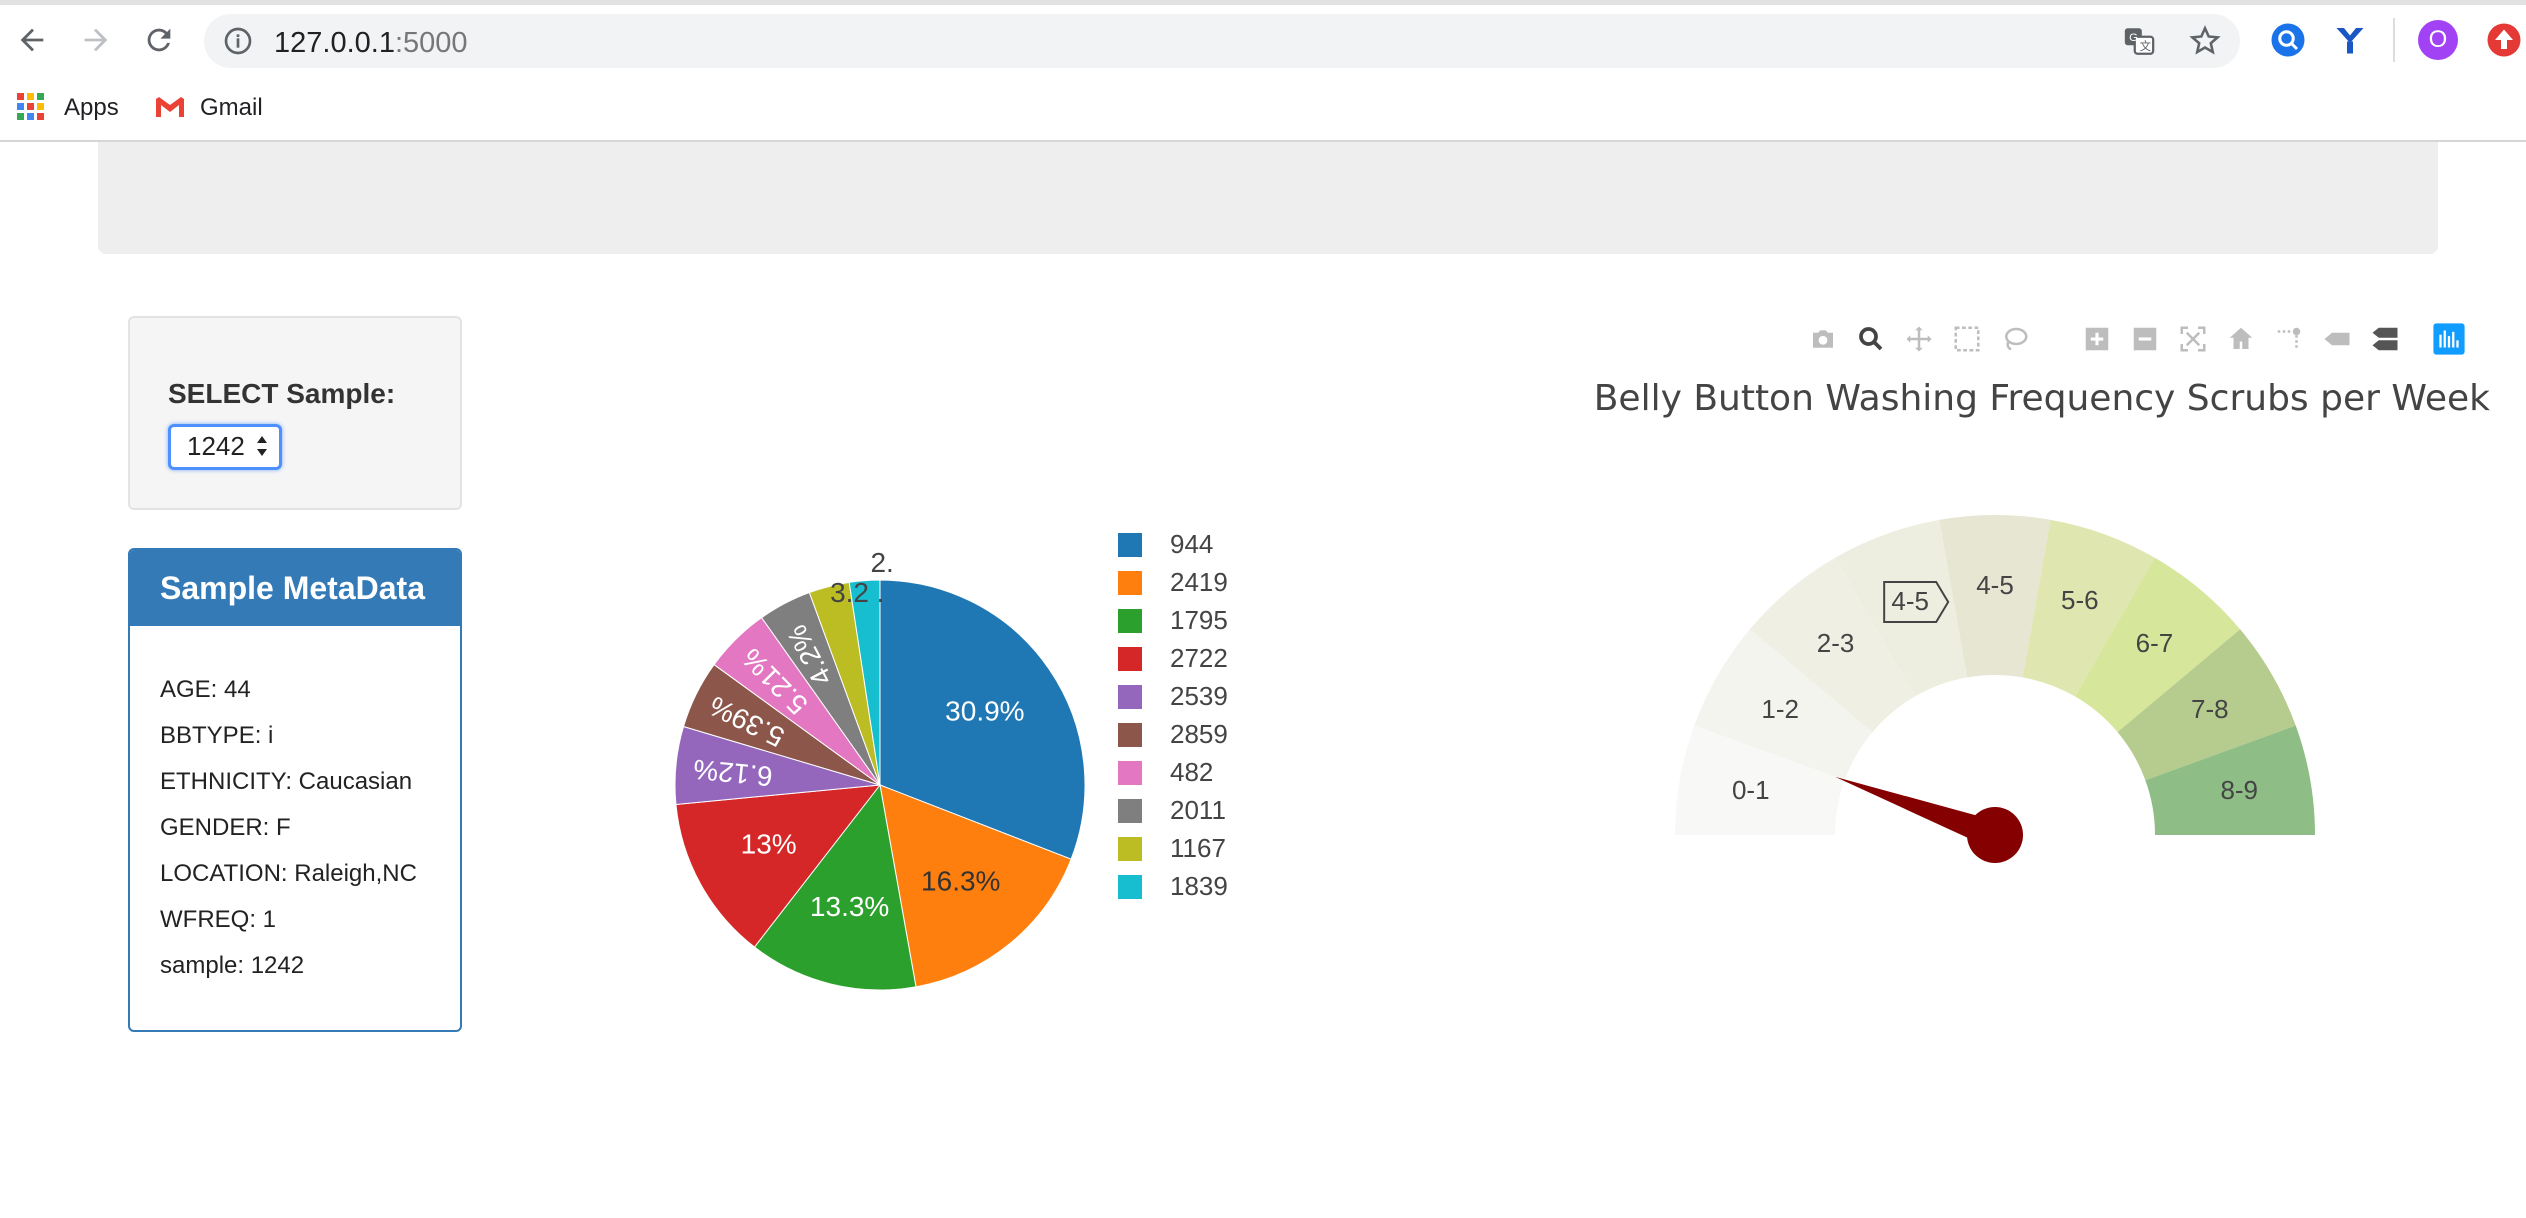 This screenshot has height=1218, width=2526. I want to click on gauge-label-7-8: 7-8, so click(2210, 709).